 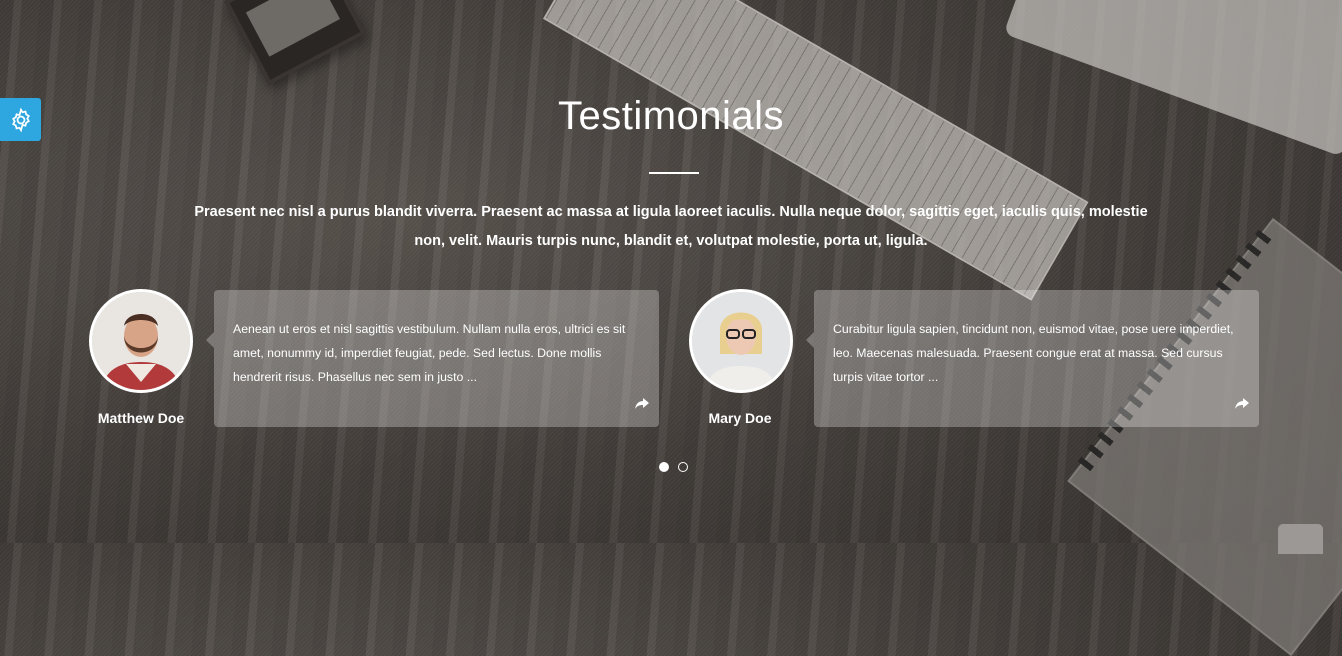 What do you see at coordinates (141, 418) in the screenshot?
I see `author-name: Matthew Doe` at bounding box center [141, 418].